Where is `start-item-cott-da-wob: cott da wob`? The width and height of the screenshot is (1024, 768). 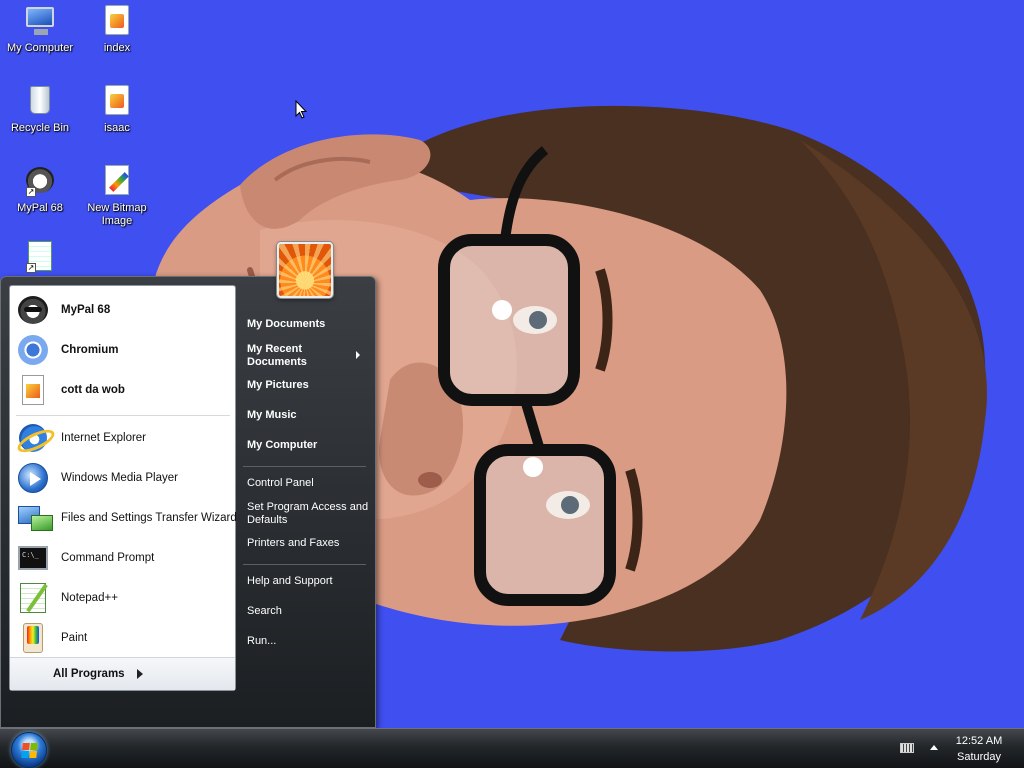
start-item-cott-da-wob: cott da wob is located at coordinates (122, 390).